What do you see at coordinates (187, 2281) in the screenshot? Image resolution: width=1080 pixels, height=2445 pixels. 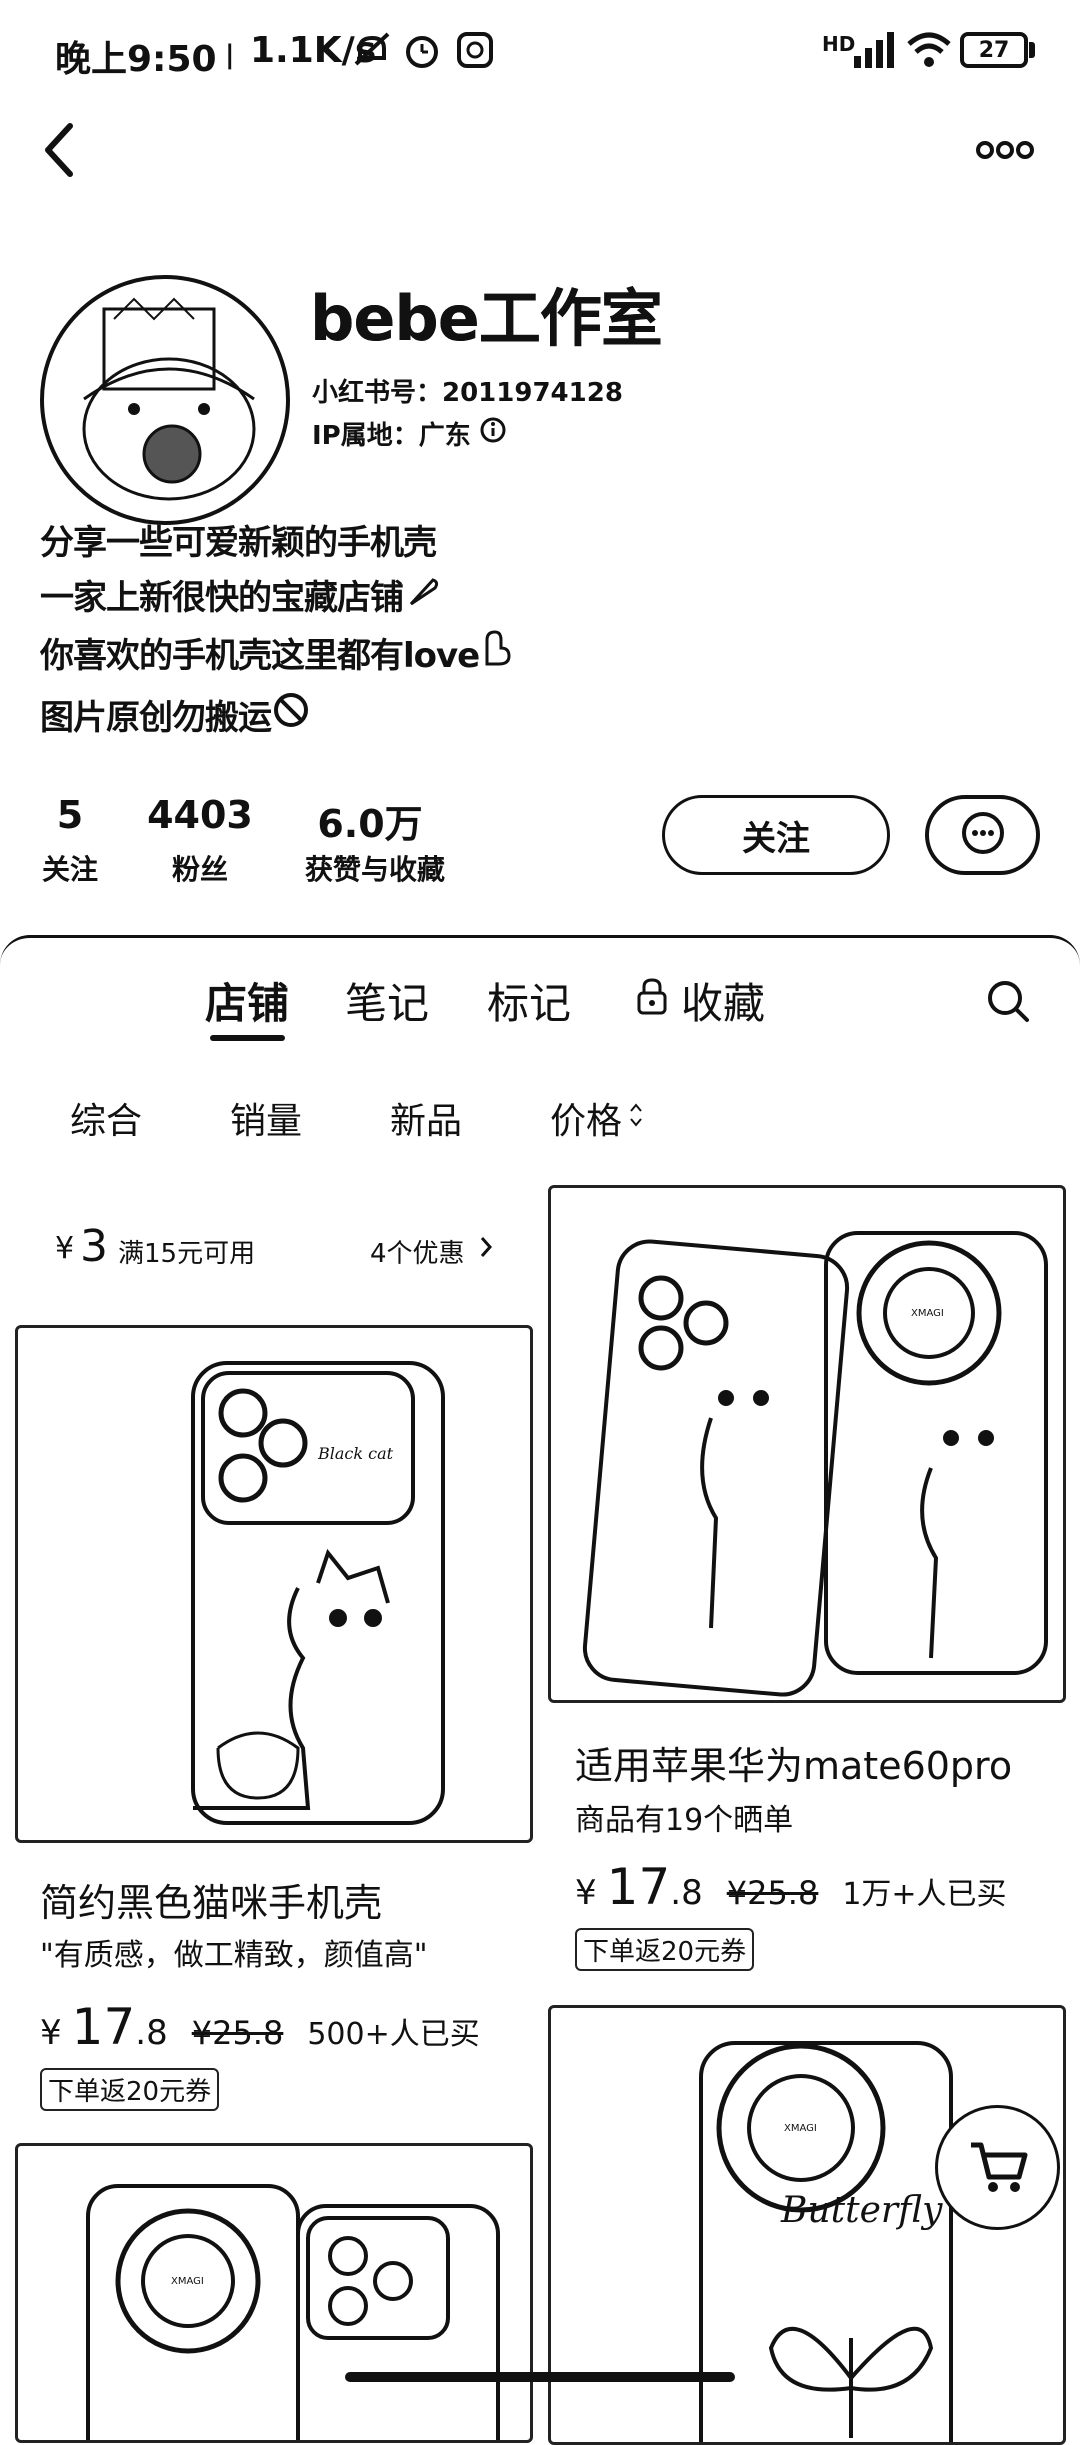 I see `brand-label-2: XMAGI` at bounding box center [187, 2281].